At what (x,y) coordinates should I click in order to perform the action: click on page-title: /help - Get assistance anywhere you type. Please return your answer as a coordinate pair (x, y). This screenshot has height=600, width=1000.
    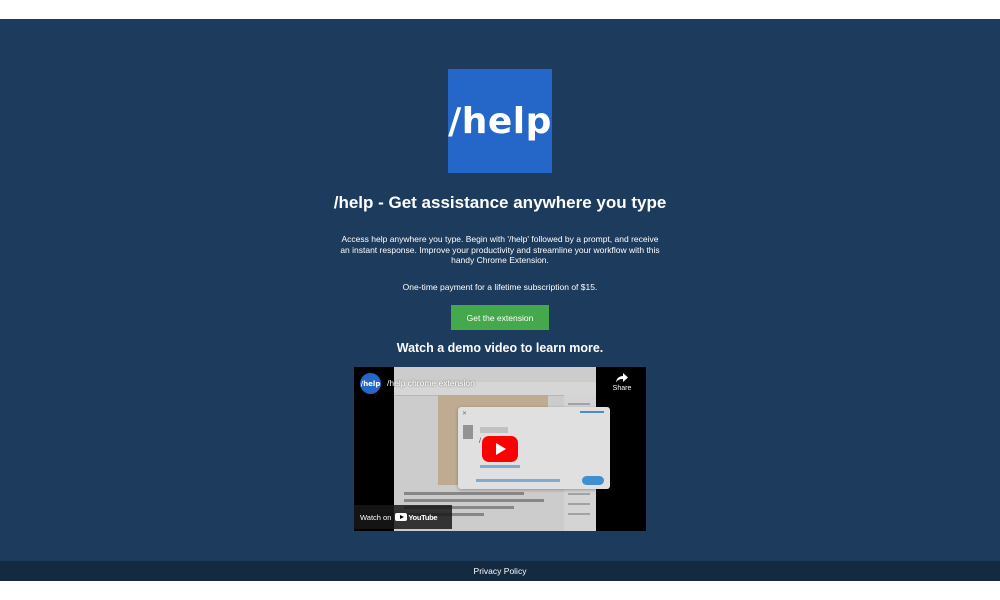
    Looking at the image, I should click on (500, 202).